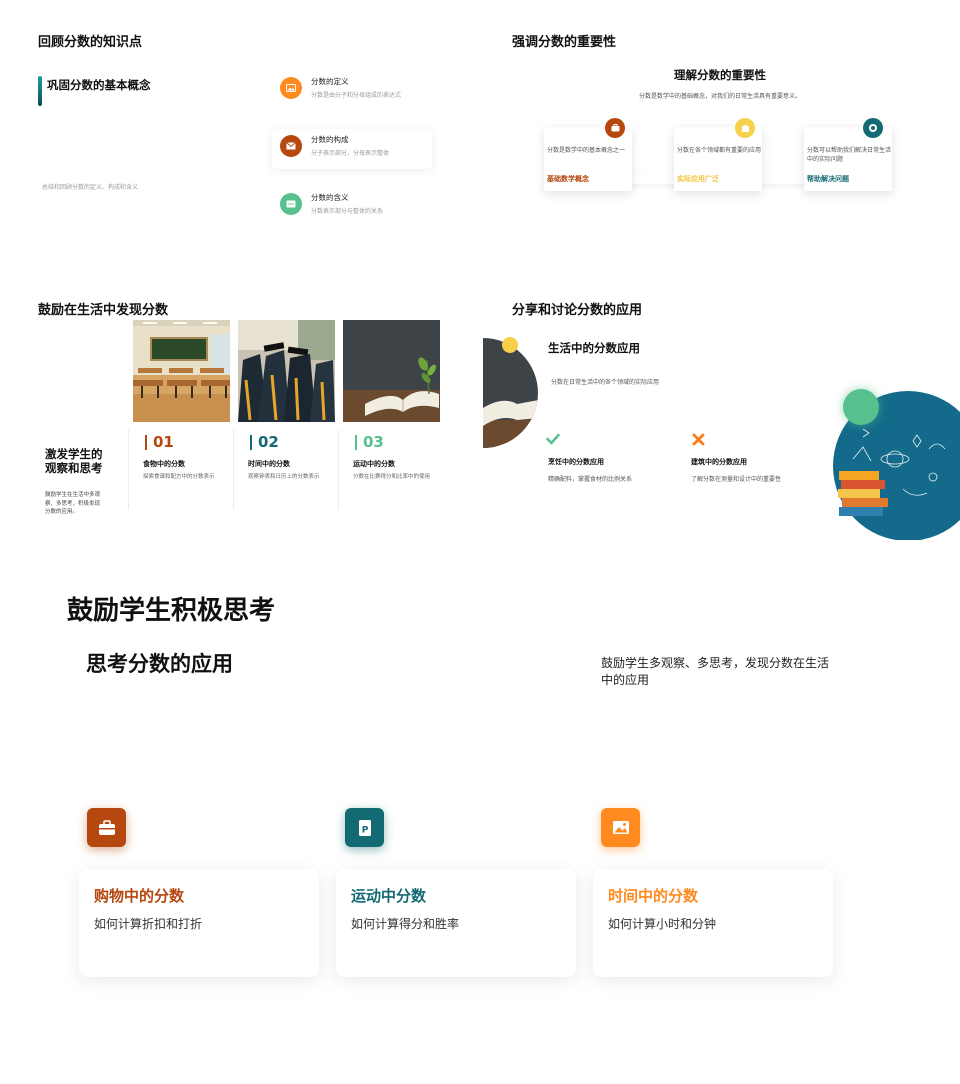 The image size is (960, 1084). I want to click on info-card: 分数可以帮助我们解决日常生活中的实际问题 帮助解决问题, so click(848, 159).